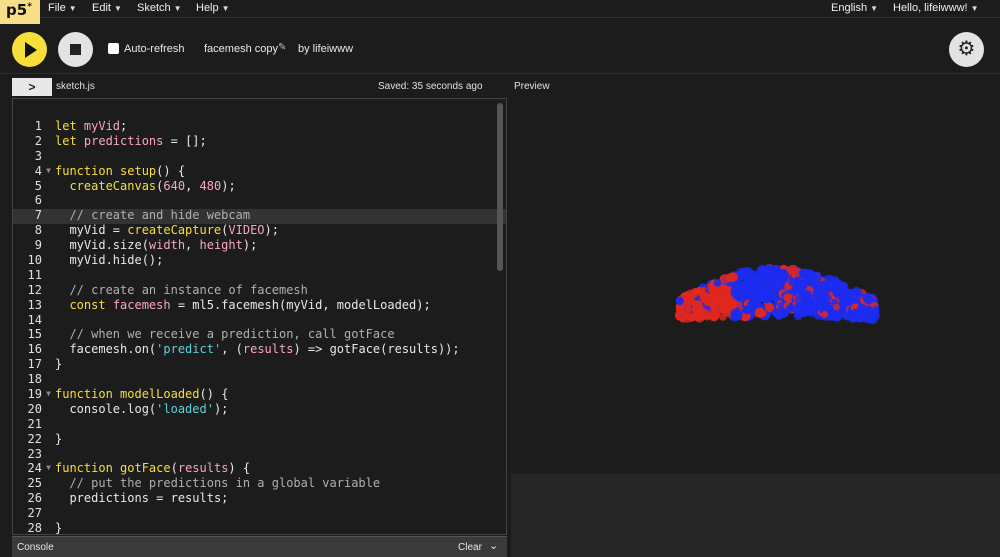 The image size is (1000, 557). I want to click on code-token: }, so click(59, 364).